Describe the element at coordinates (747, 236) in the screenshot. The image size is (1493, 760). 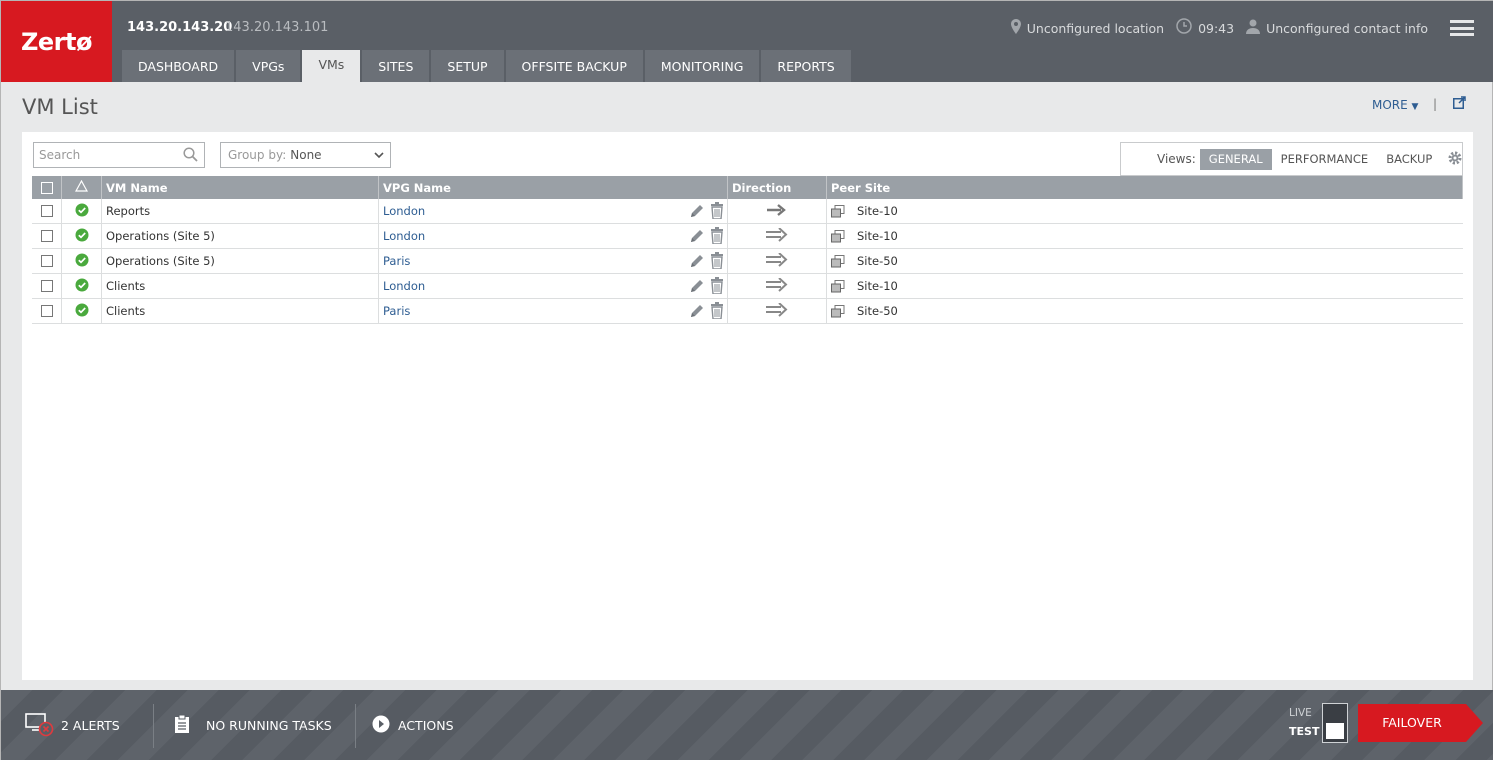
I see `table-row: Operations (Site 5) London Site-10` at that location.